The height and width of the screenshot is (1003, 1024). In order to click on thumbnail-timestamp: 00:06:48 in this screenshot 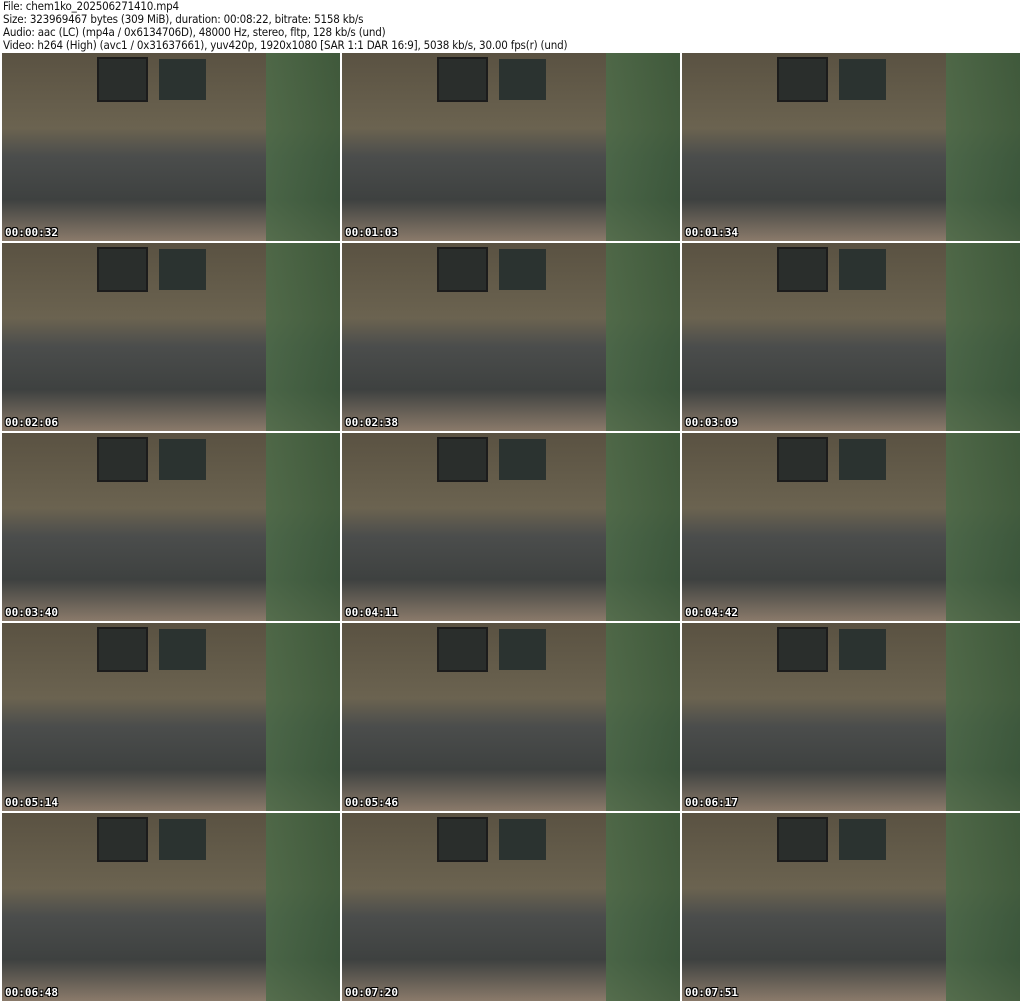, I will do `click(31, 992)`.